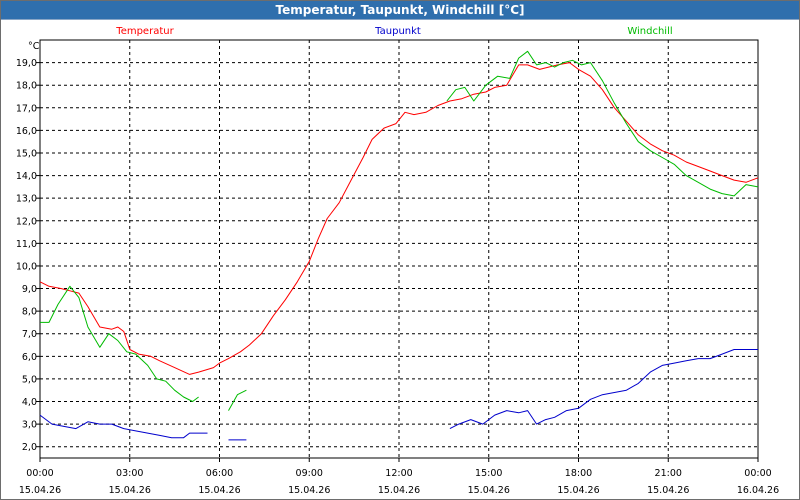 The image size is (800, 500). What do you see at coordinates (29, 357) in the screenshot?
I see `y-tick-label: 6,0` at bounding box center [29, 357].